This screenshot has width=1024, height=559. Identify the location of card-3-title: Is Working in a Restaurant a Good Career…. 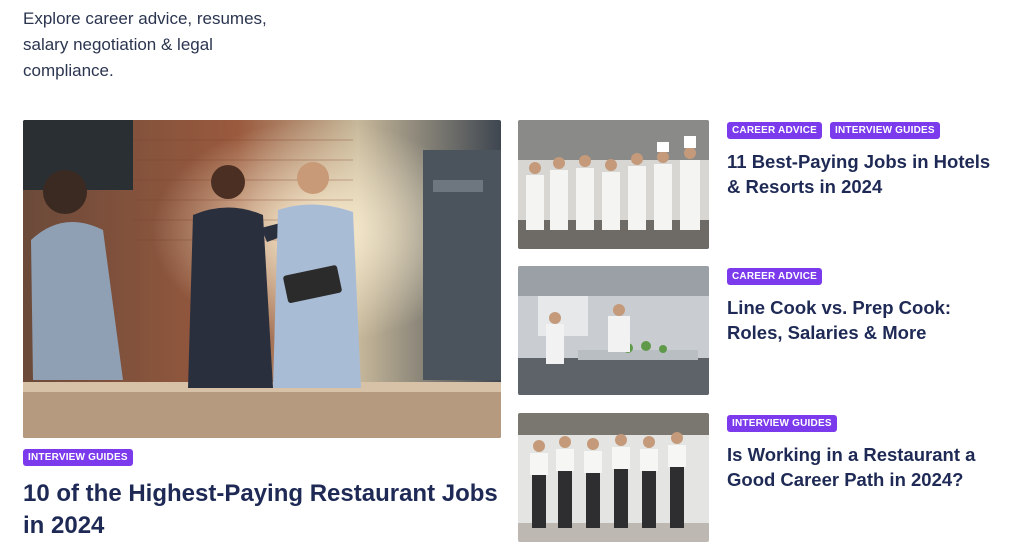
(867, 467).